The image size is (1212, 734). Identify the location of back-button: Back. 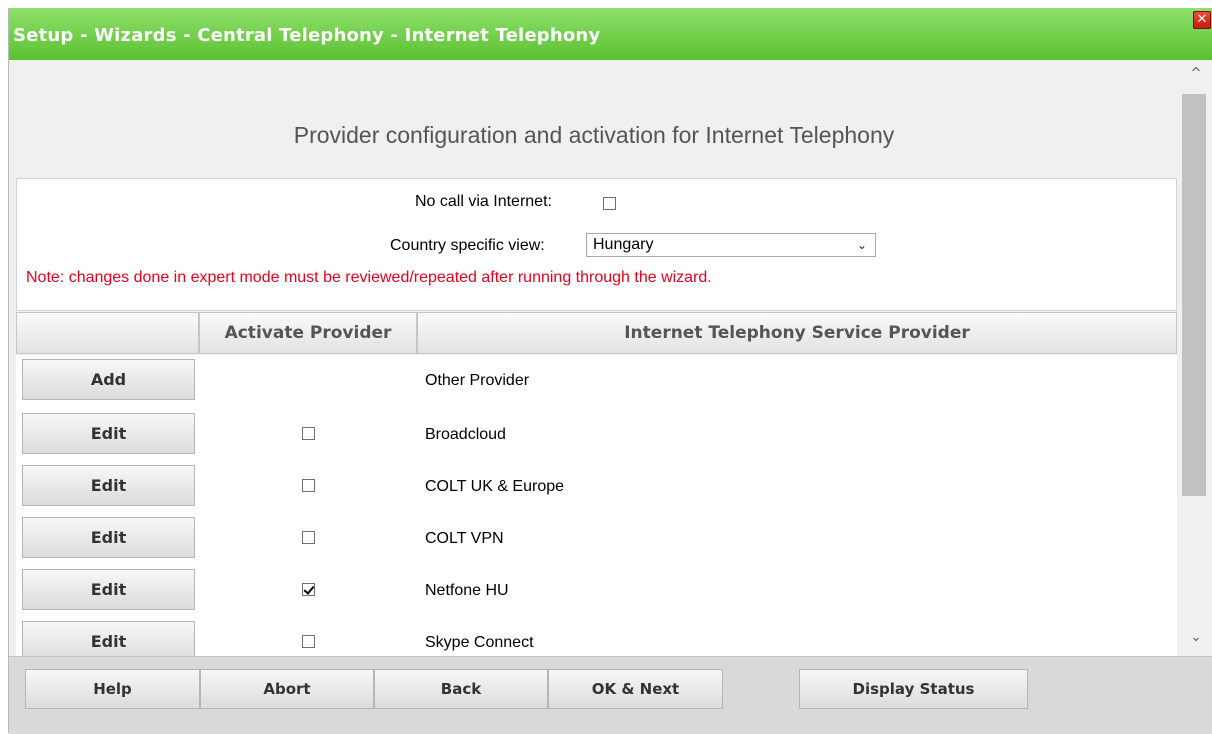
(461, 689).